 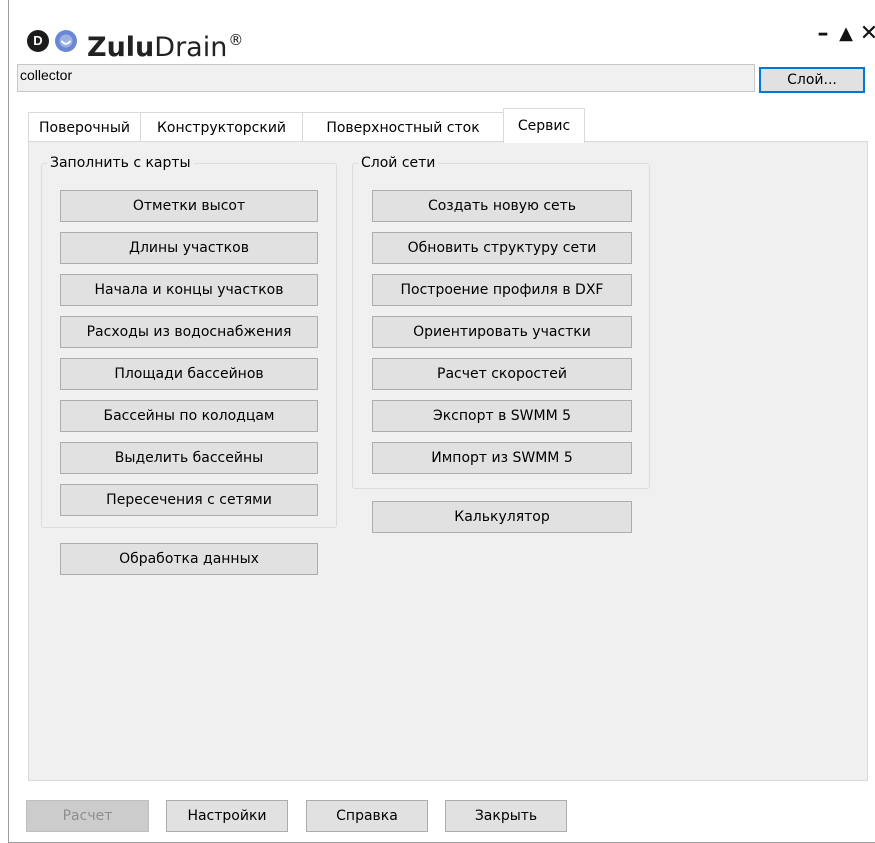 I want to click on water-supply-flows-button: Расходы из водоснабжения, so click(x=189, y=332).